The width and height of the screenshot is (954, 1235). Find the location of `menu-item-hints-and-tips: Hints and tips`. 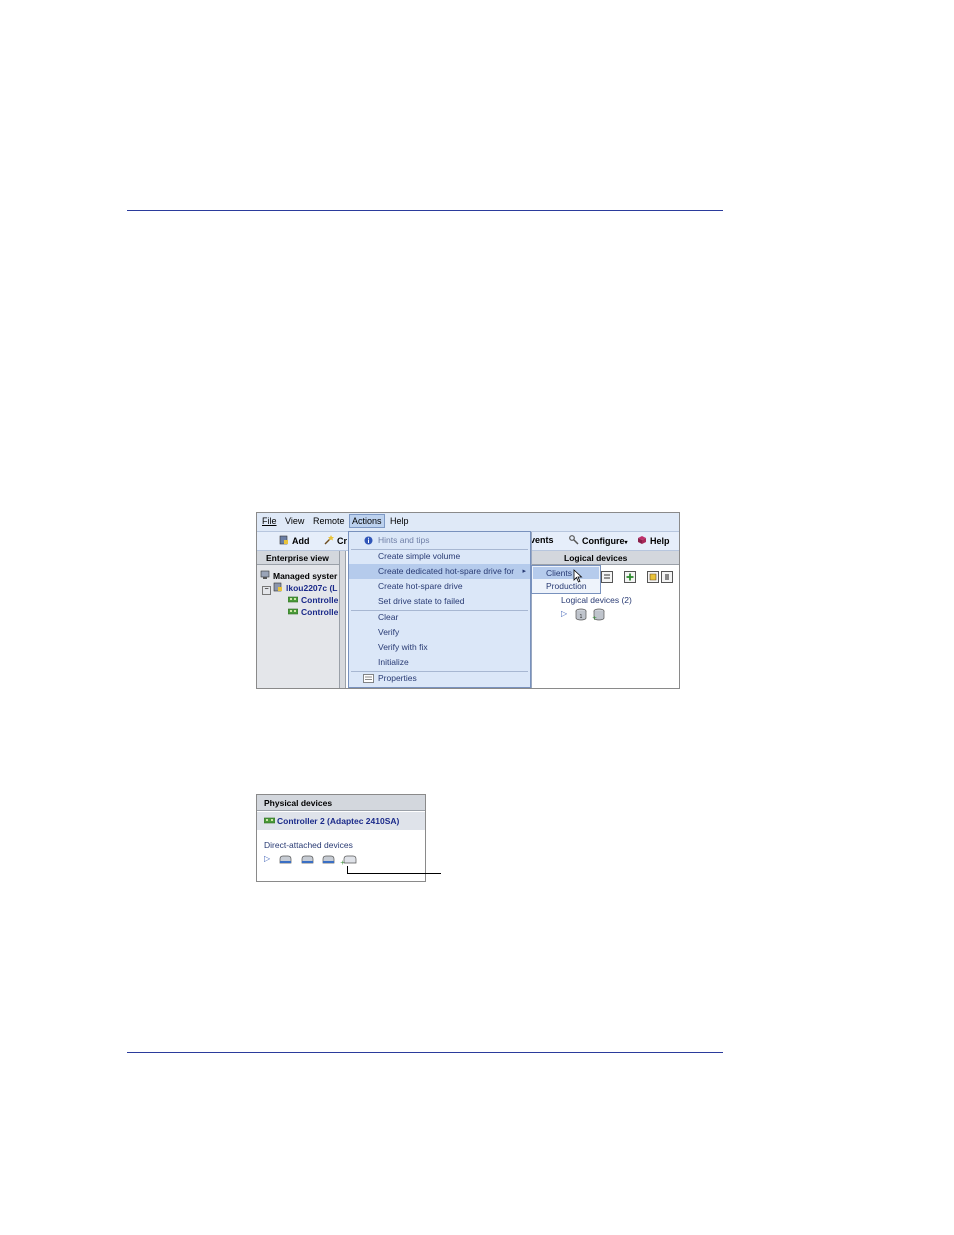

menu-item-hints-and-tips: Hints and tips is located at coordinates (439, 540).